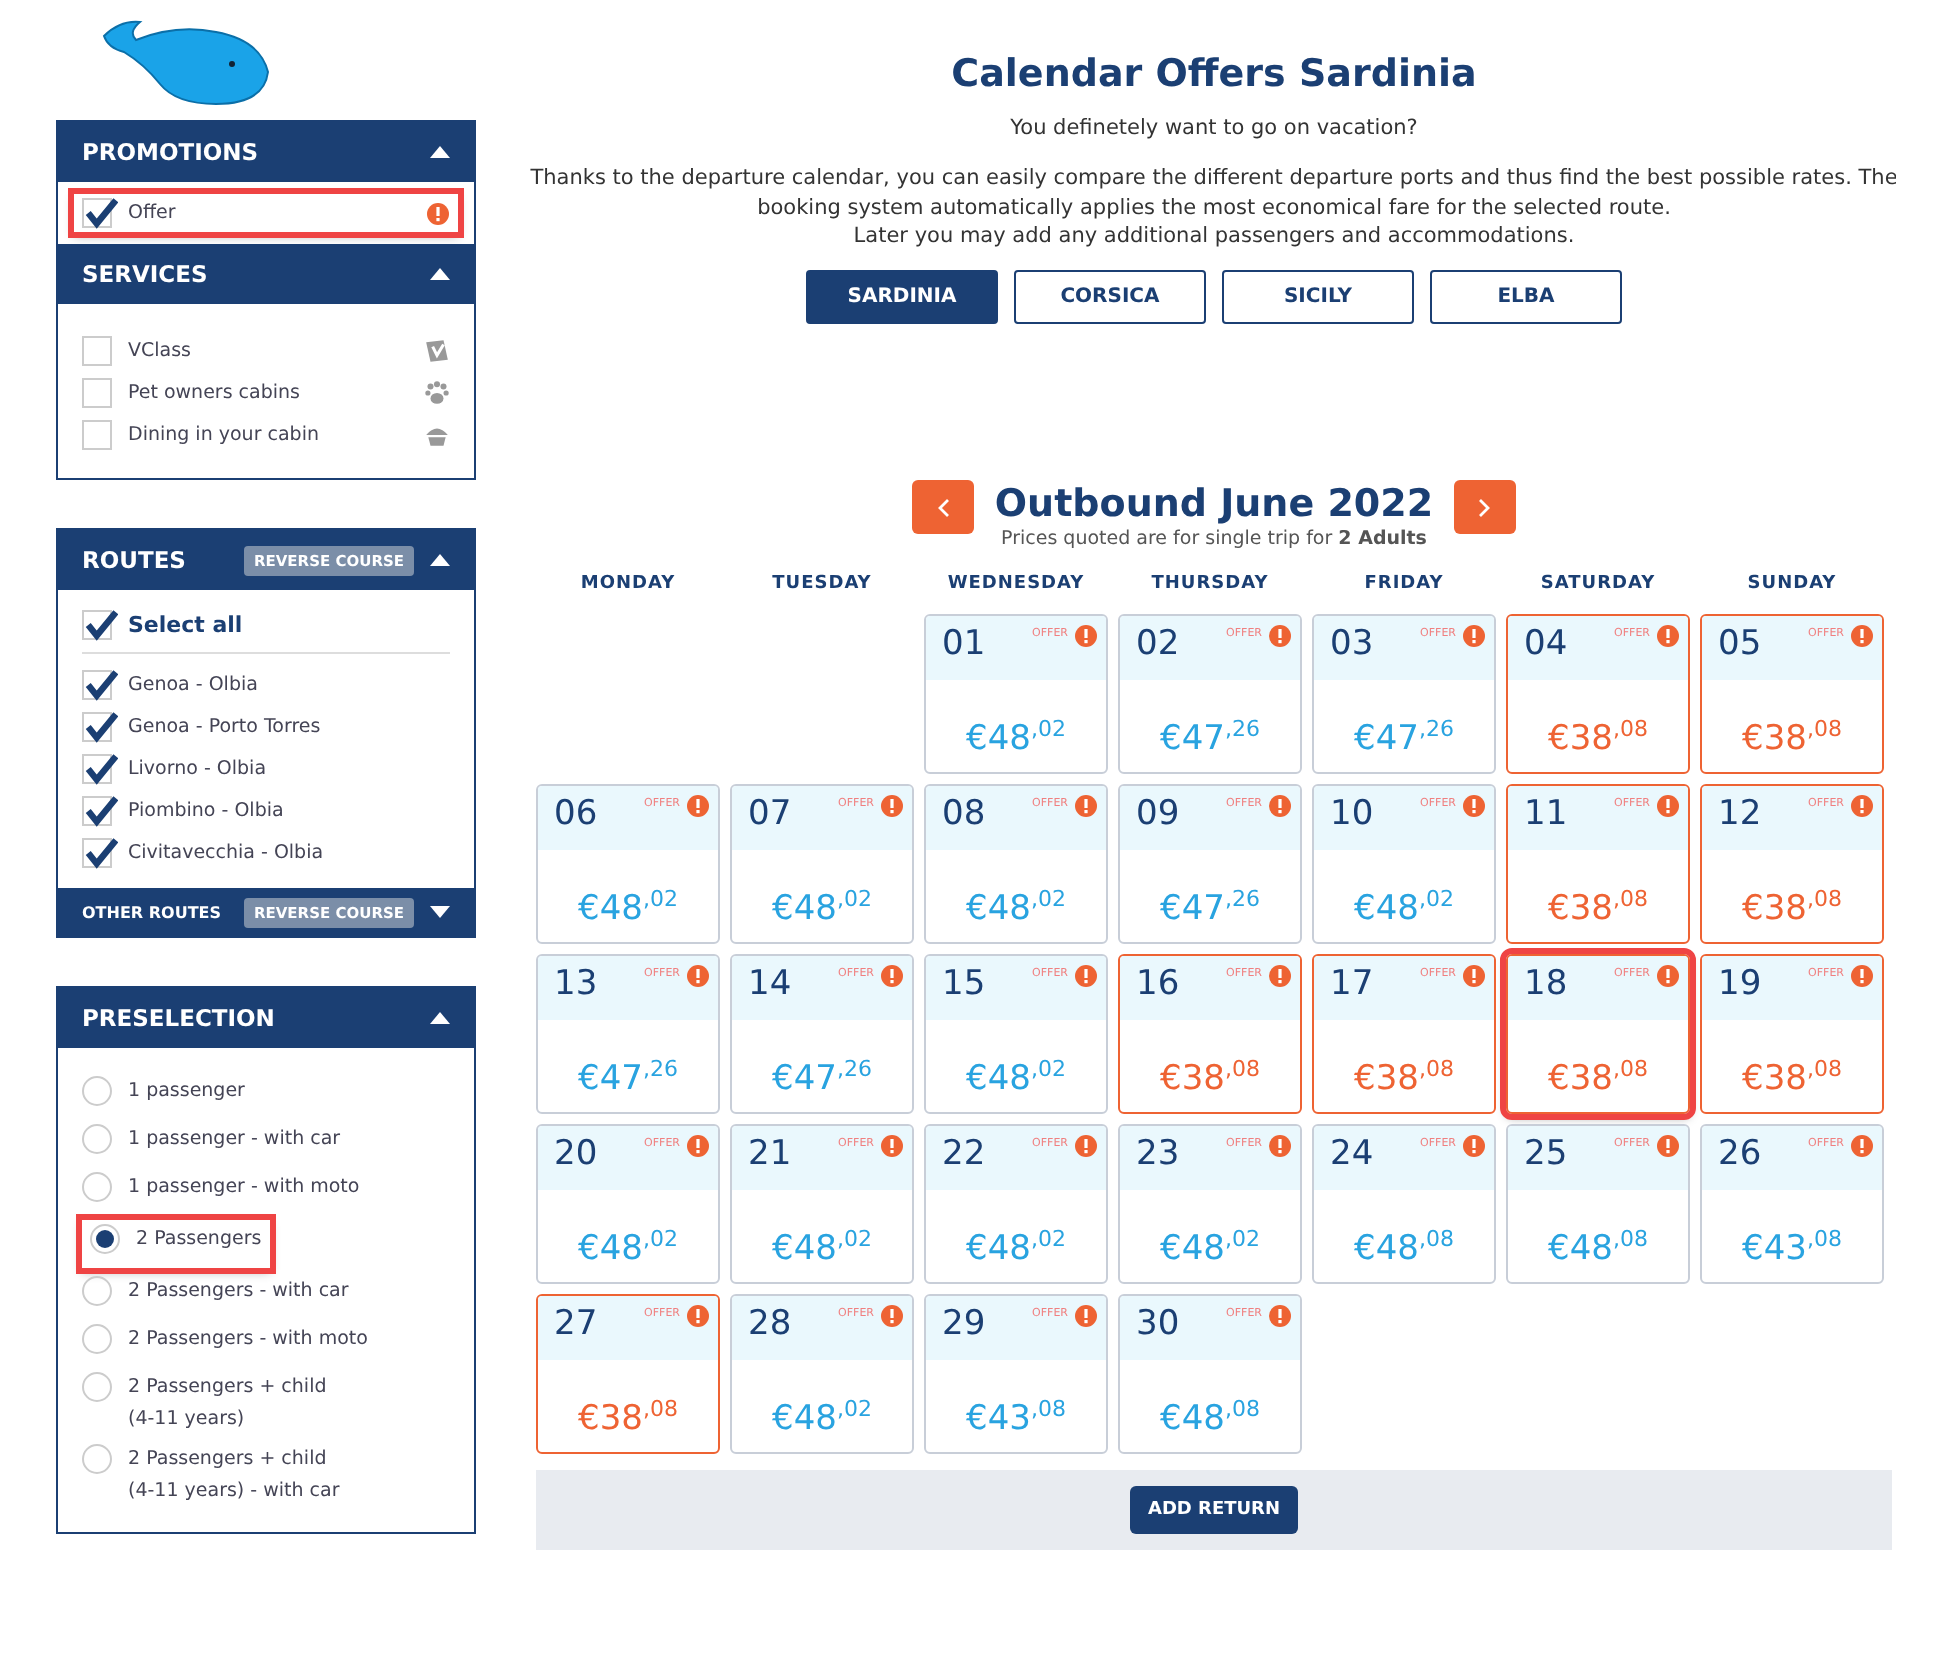  I want to click on day-number: 16, so click(1159, 984).